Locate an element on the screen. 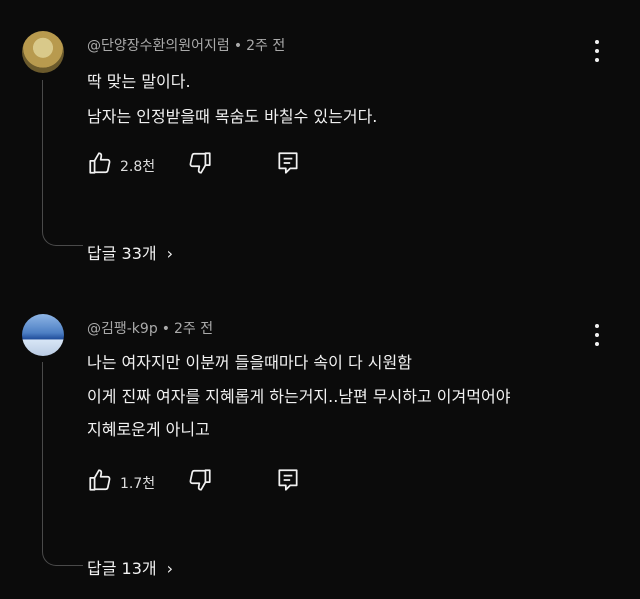  comment-actions: 2.8천 is located at coordinates (207, 165).